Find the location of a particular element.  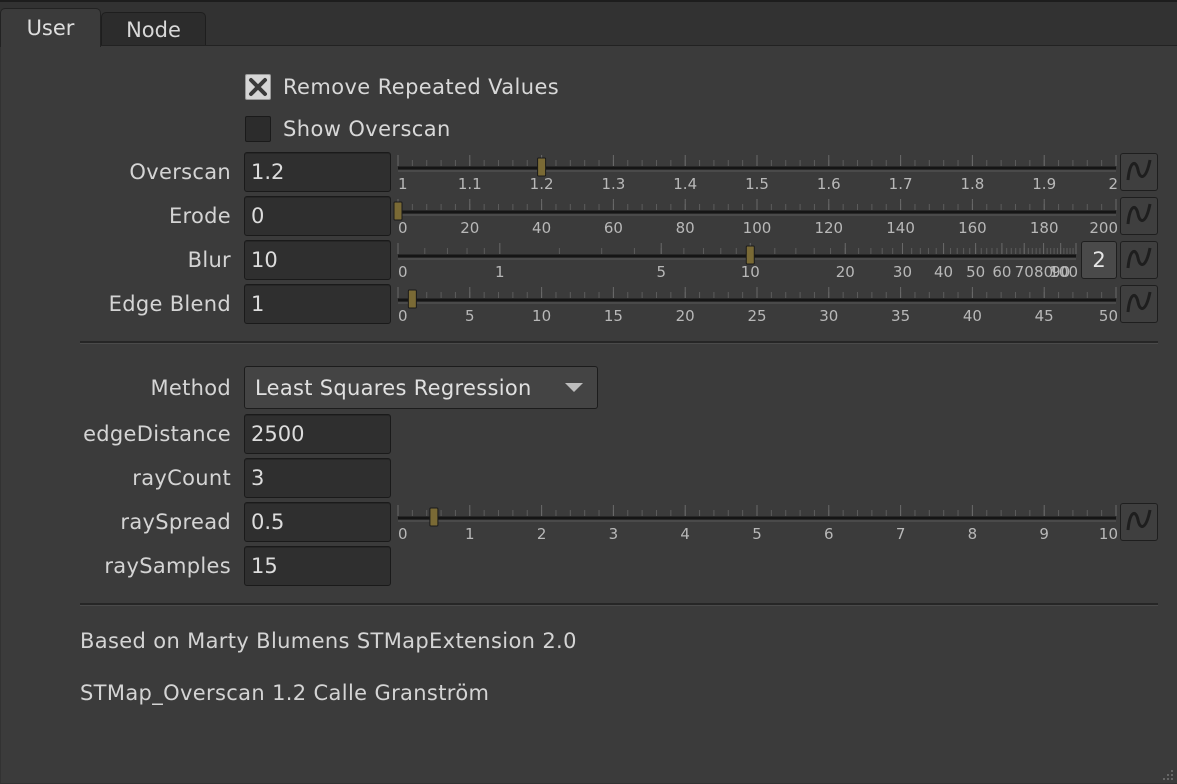

blur-channels-button: 2 is located at coordinates (1099, 260).